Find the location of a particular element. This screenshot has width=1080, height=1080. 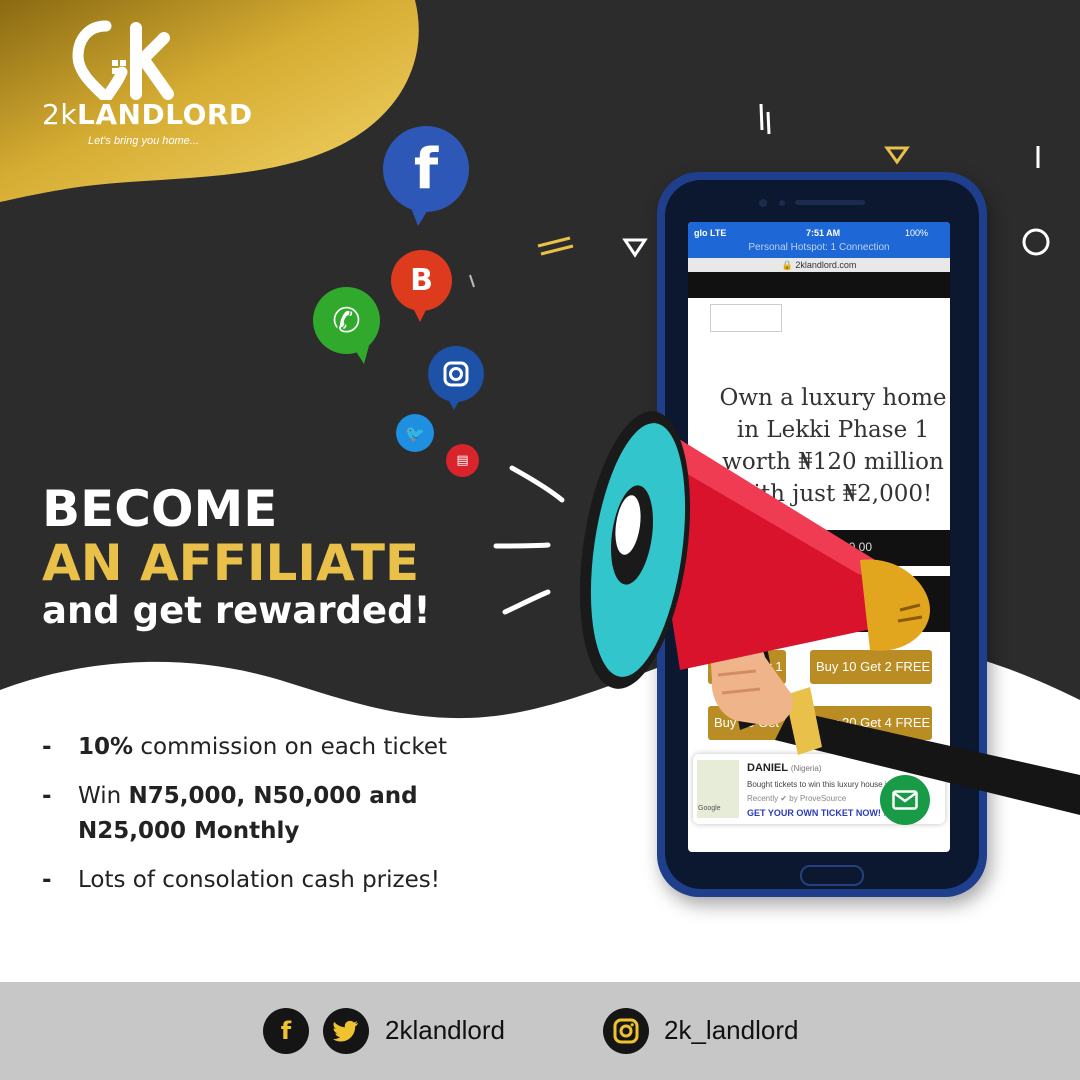

list-item: - Lots of consolation cash prizes! is located at coordinates (241, 880).